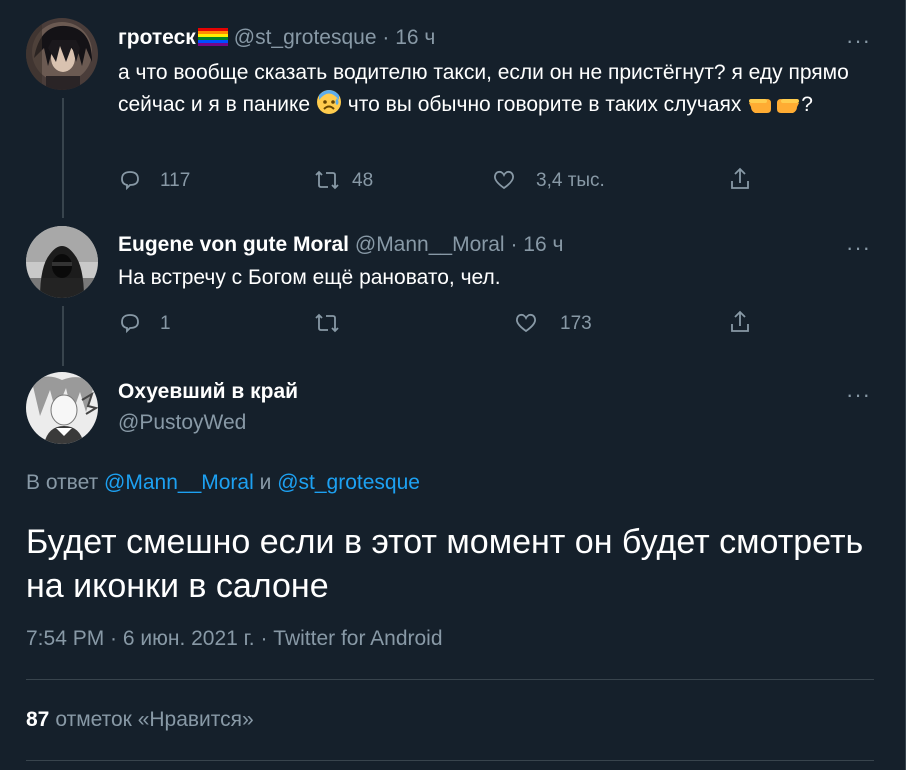 Image resolution: width=906 pixels, height=770 pixels. I want to click on handle: @PustoyWed, so click(182, 423).